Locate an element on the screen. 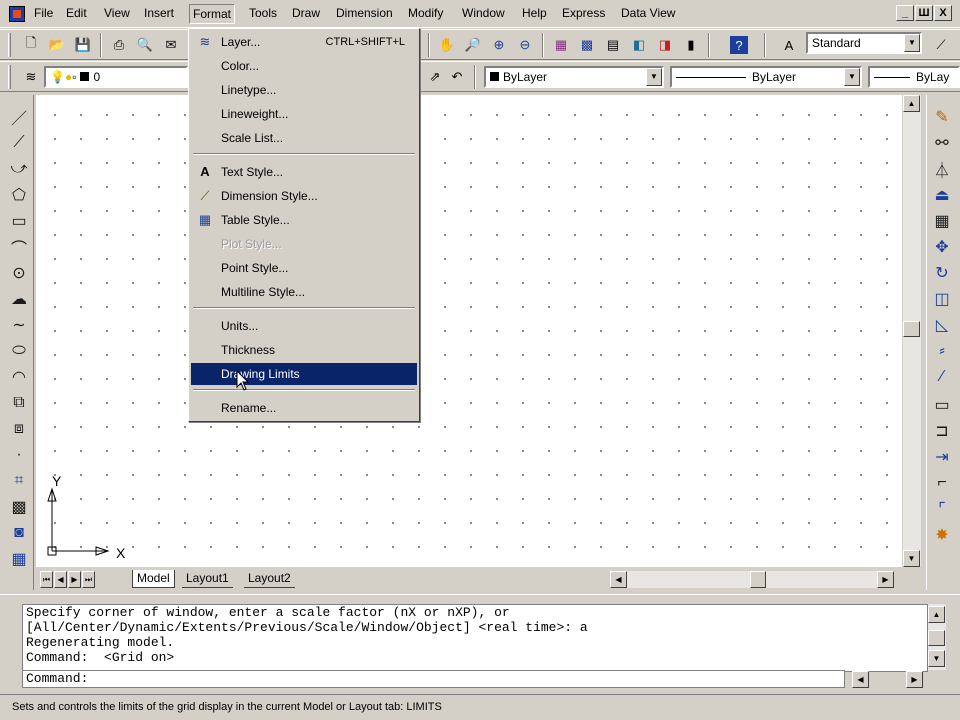  point-icon: · is located at coordinates (19, 455).